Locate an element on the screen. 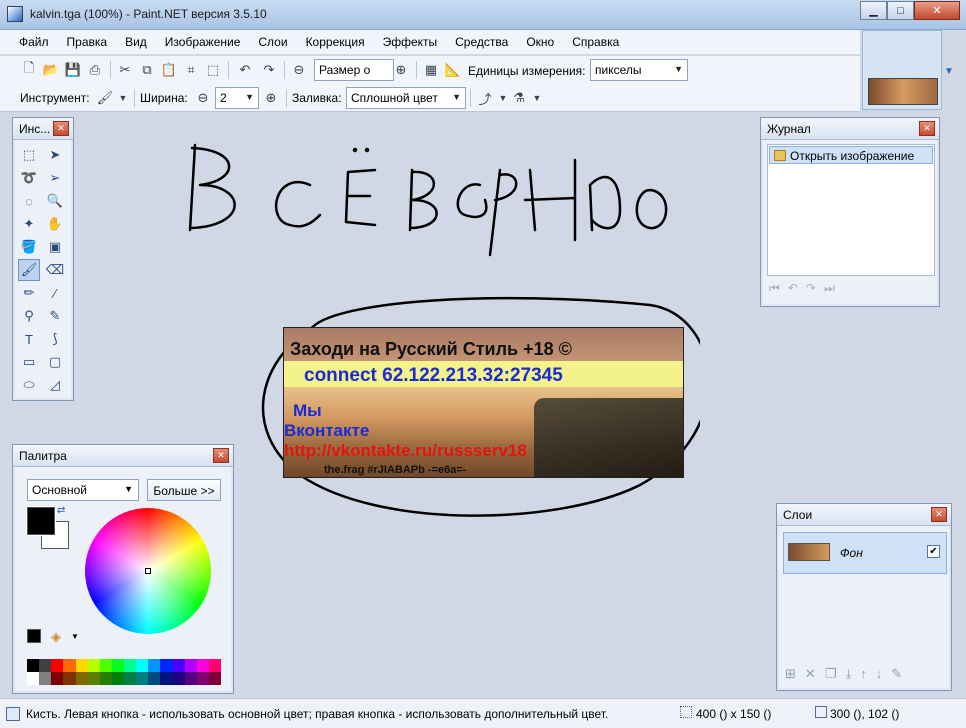  add-layer-icon: ⊞ is located at coordinates (790, 674).